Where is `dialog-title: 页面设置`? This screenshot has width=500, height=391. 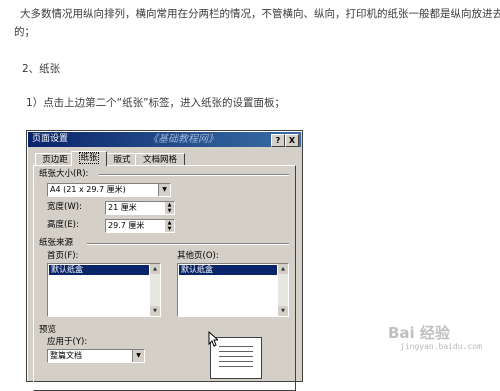 dialog-title: 页面设置 is located at coordinates (50, 139).